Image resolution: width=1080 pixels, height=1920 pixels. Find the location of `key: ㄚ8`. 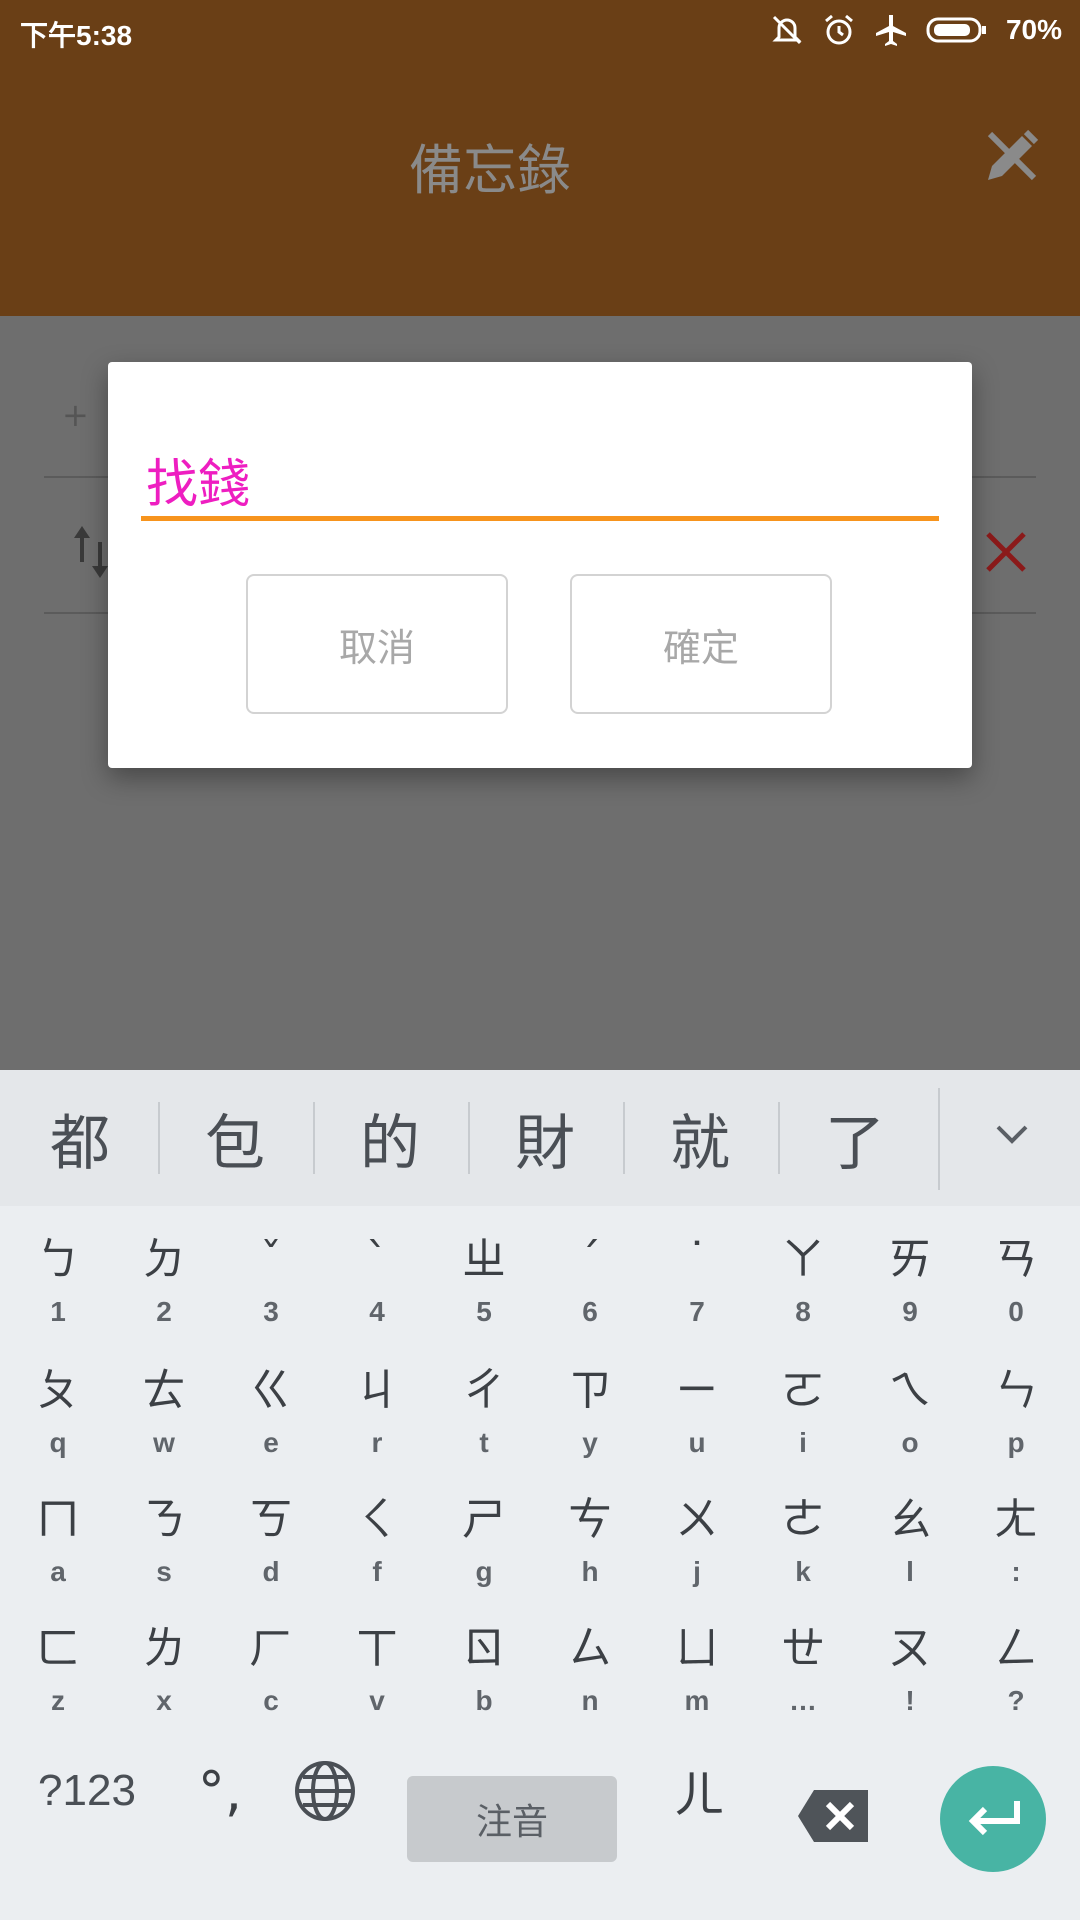

key: ㄚ8 is located at coordinates (803, 1295).